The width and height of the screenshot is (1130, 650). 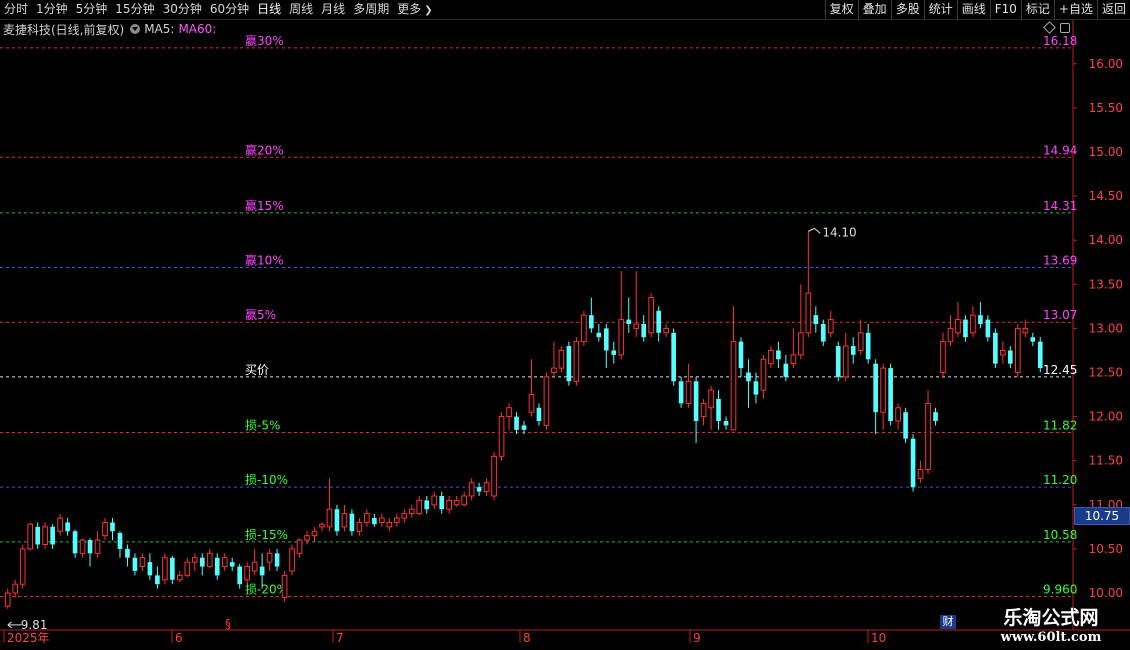 I want to click on site-logo: 乐淘公式网 www.60lt.com, so click(x=1051, y=627).